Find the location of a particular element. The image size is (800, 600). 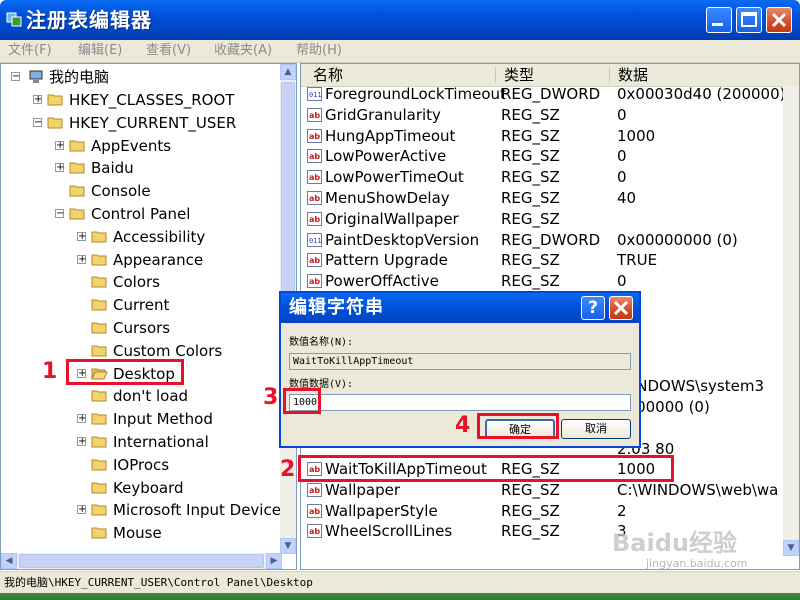

column-type: 类型 is located at coordinates (519, 75).